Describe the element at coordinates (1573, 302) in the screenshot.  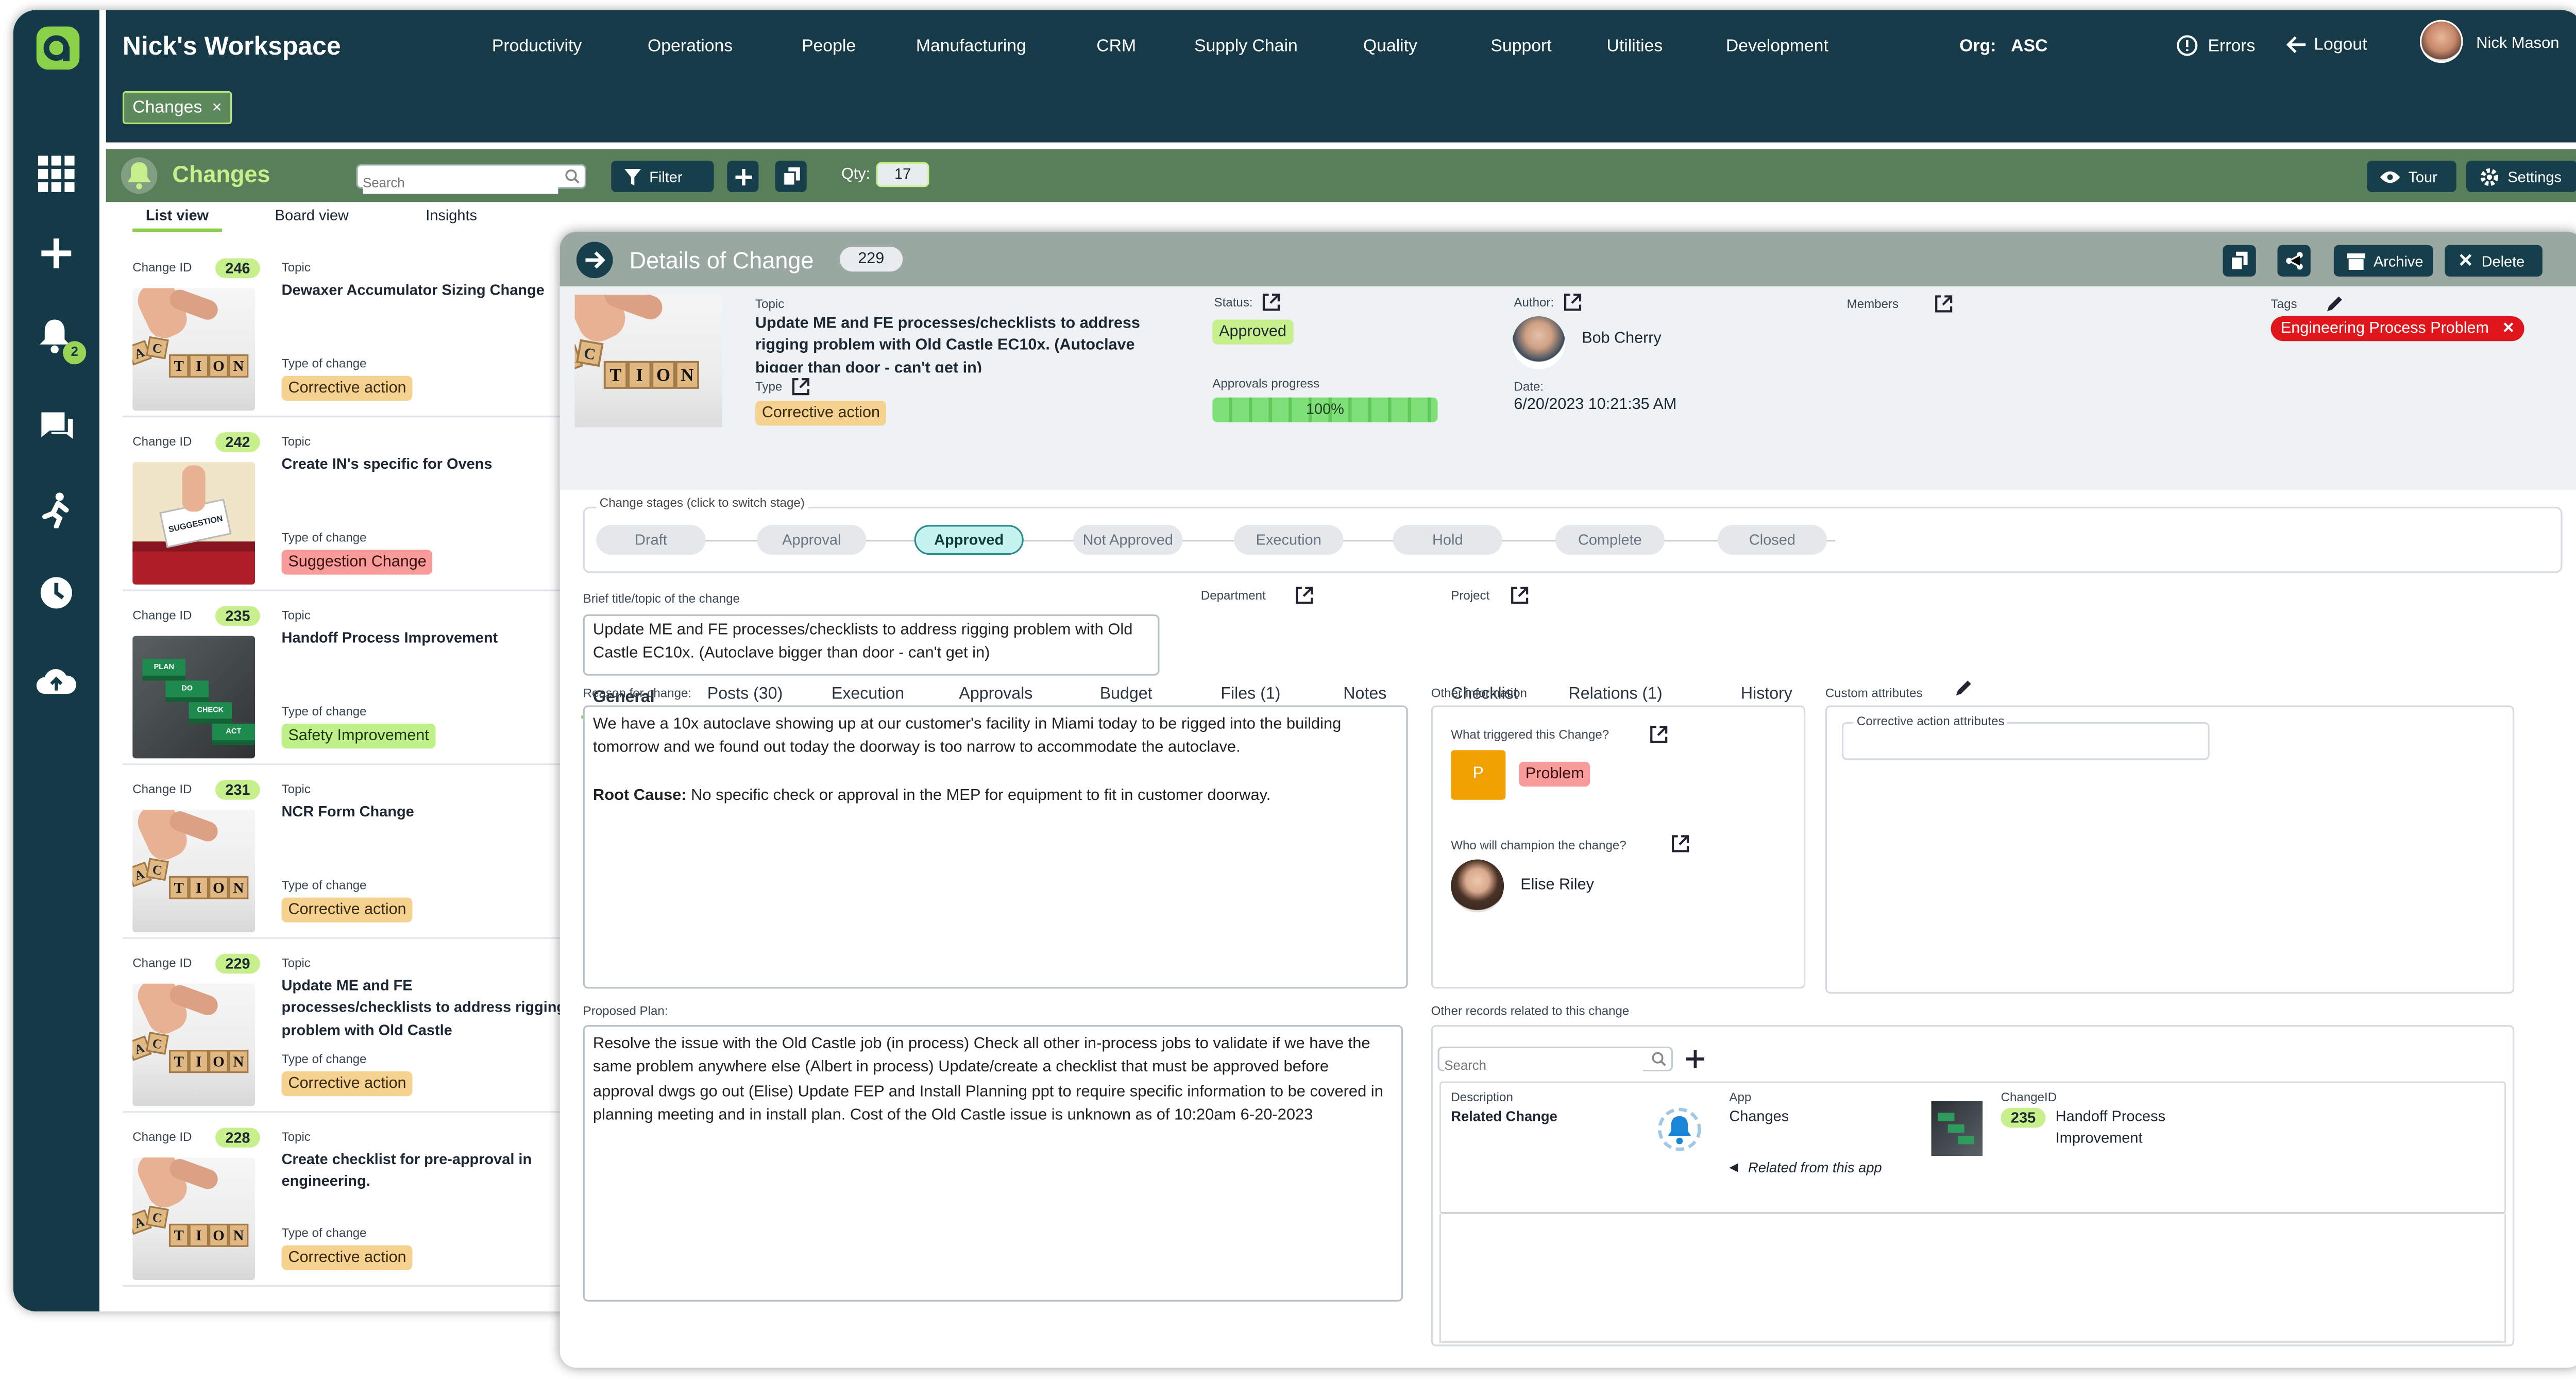
I see `edit-author-icon` at that location.